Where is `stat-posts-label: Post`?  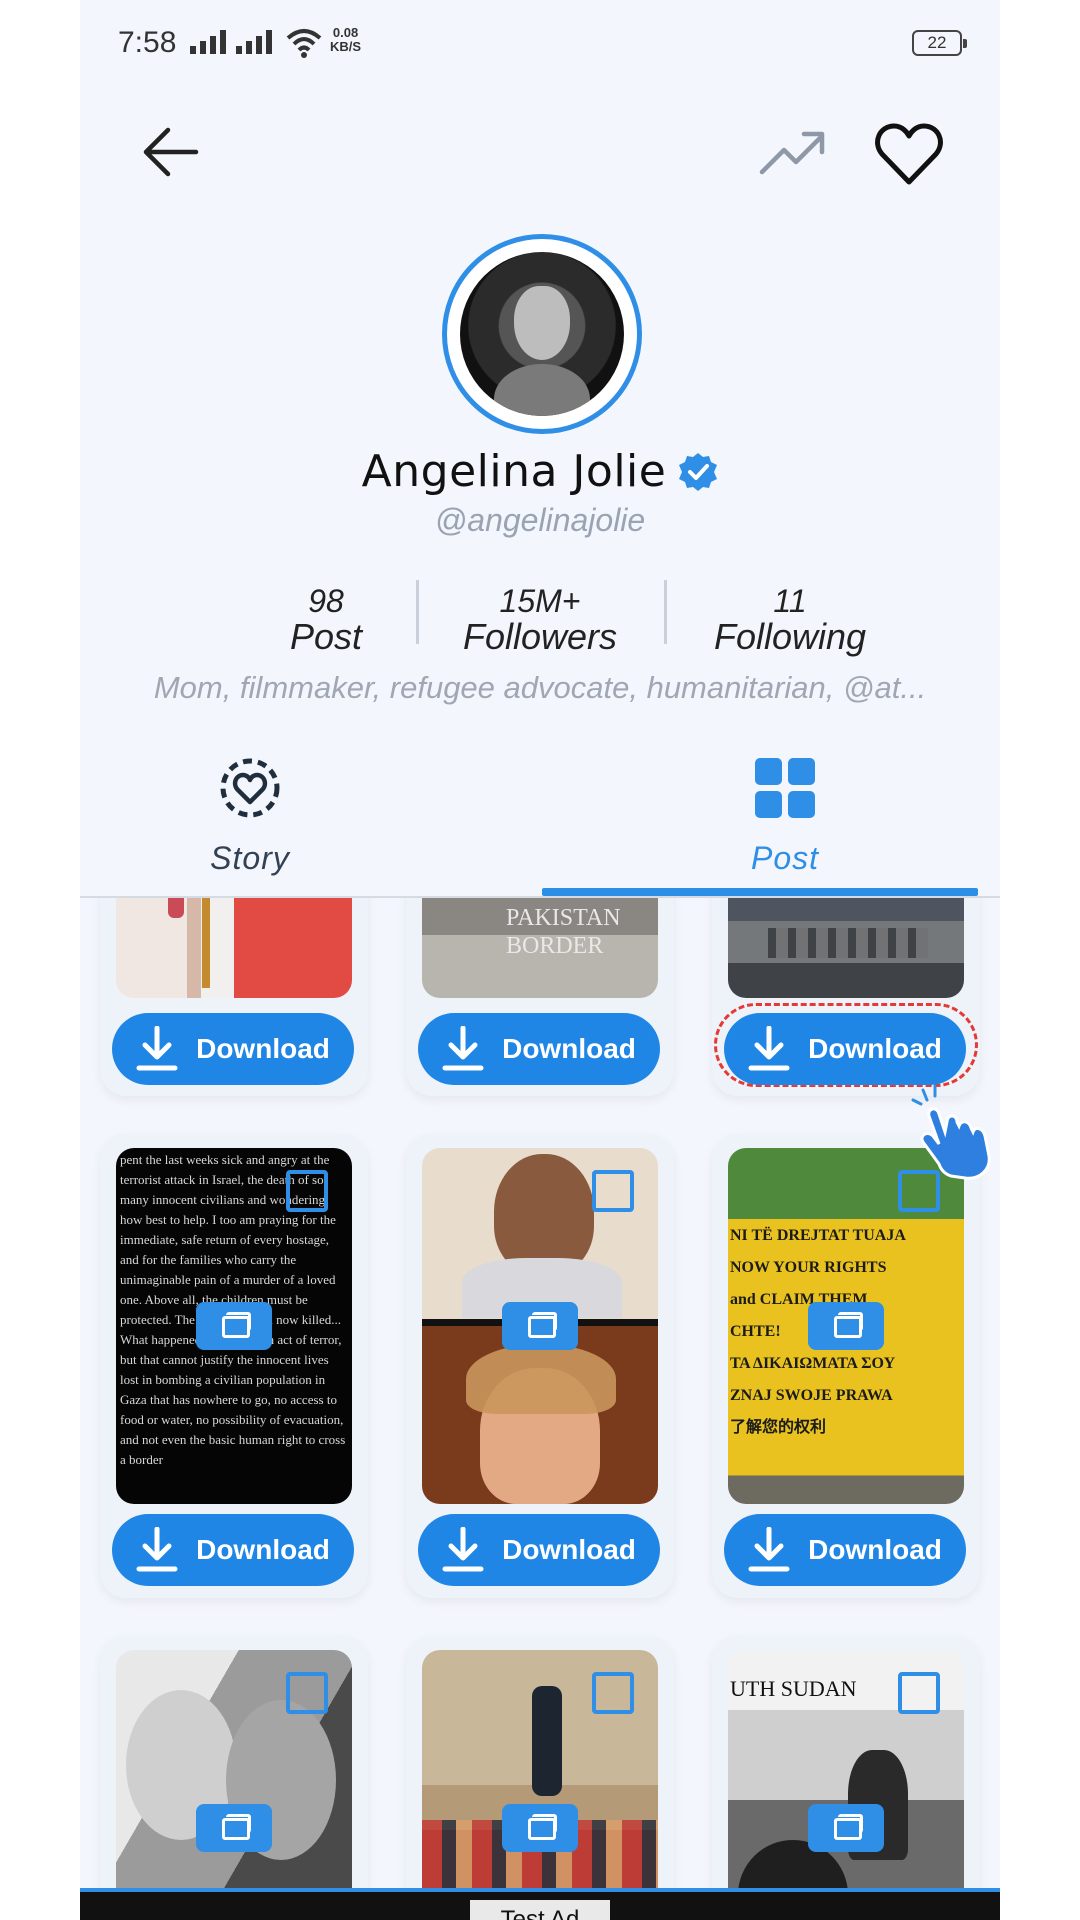 stat-posts-label: Post is located at coordinates (326, 636).